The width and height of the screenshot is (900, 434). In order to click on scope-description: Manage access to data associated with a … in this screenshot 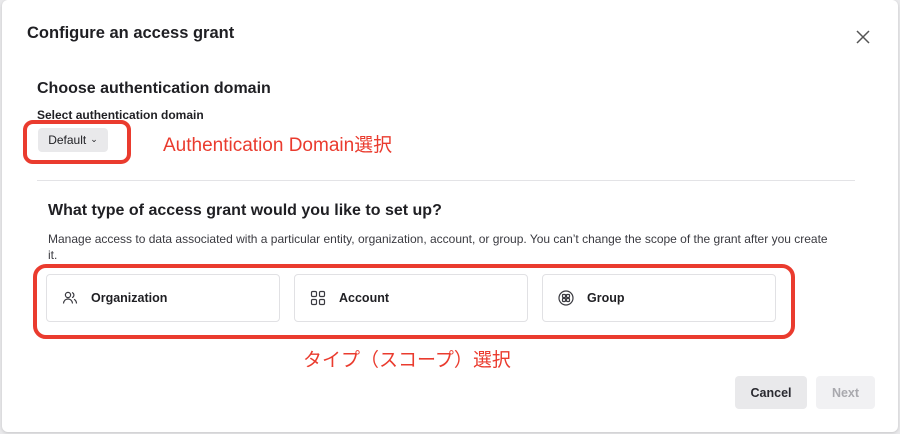, I will do `click(438, 247)`.